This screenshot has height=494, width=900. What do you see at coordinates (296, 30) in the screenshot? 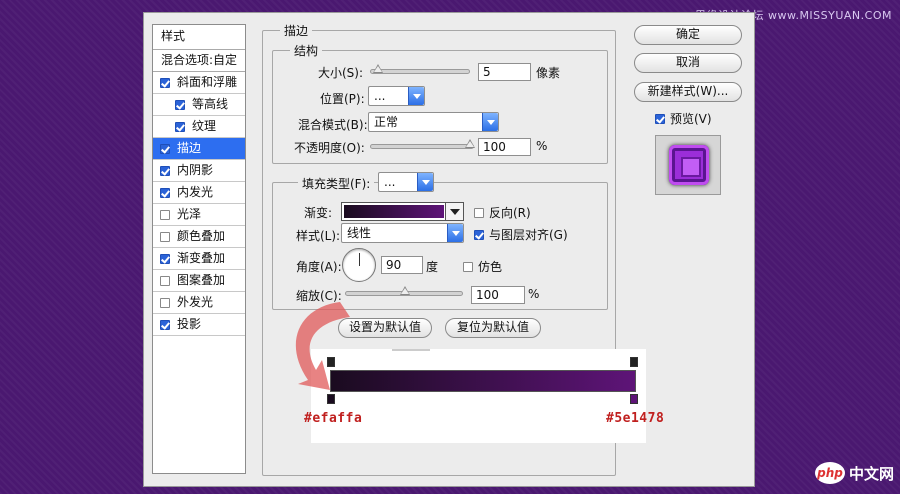
I see `stroke-group-title: 描边` at bounding box center [296, 30].